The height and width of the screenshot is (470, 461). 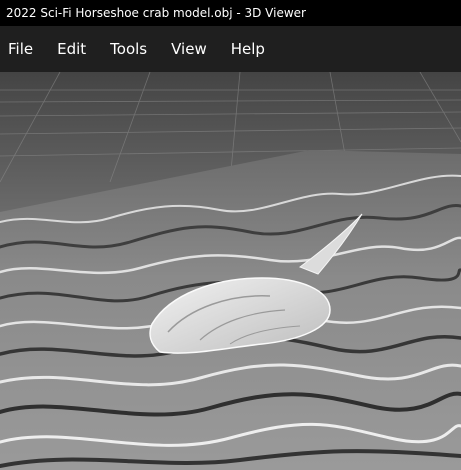 I want to click on menu-file: File, so click(x=22, y=49).